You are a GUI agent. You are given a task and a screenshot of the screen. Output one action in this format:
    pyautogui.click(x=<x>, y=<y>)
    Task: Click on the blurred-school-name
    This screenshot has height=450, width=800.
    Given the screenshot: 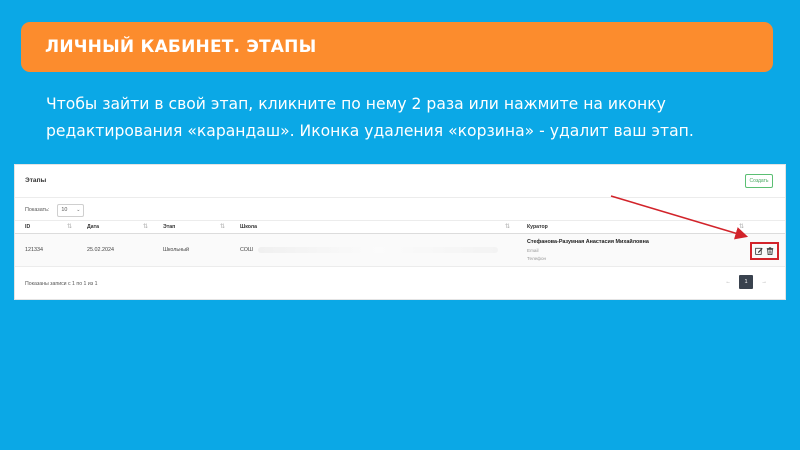 What is the action you would take?
    pyautogui.click(x=378, y=250)
    